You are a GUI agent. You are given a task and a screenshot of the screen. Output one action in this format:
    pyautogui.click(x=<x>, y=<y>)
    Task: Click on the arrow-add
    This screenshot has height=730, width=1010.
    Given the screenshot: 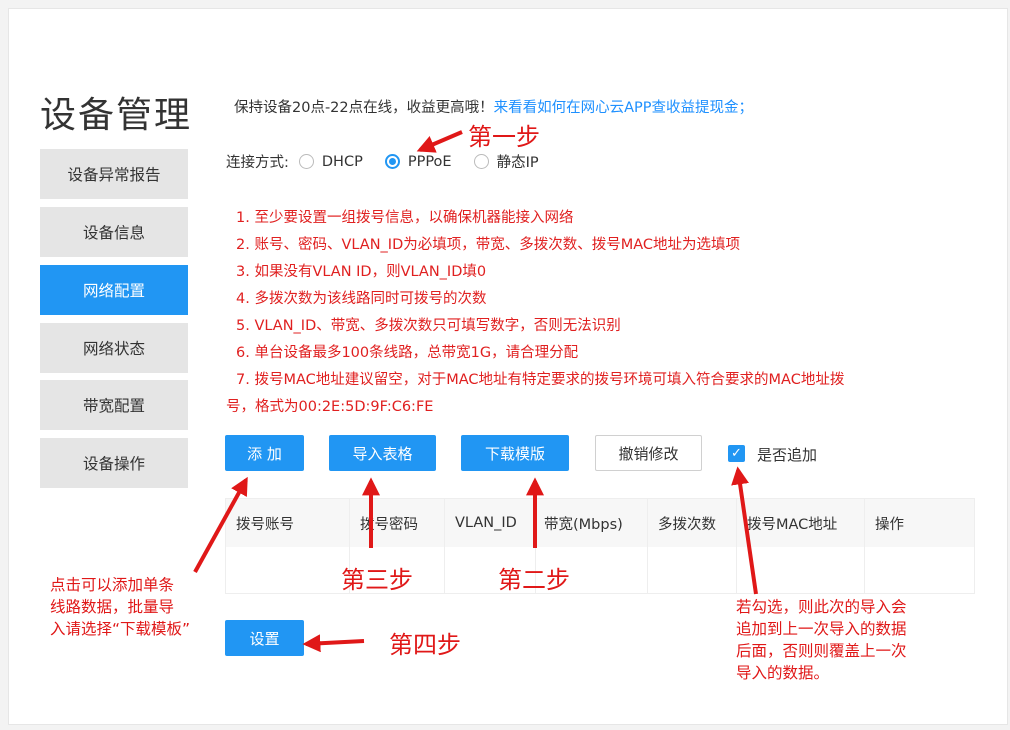 What is the action you would take?
    pyautogui.click(x=220, y=524)
    